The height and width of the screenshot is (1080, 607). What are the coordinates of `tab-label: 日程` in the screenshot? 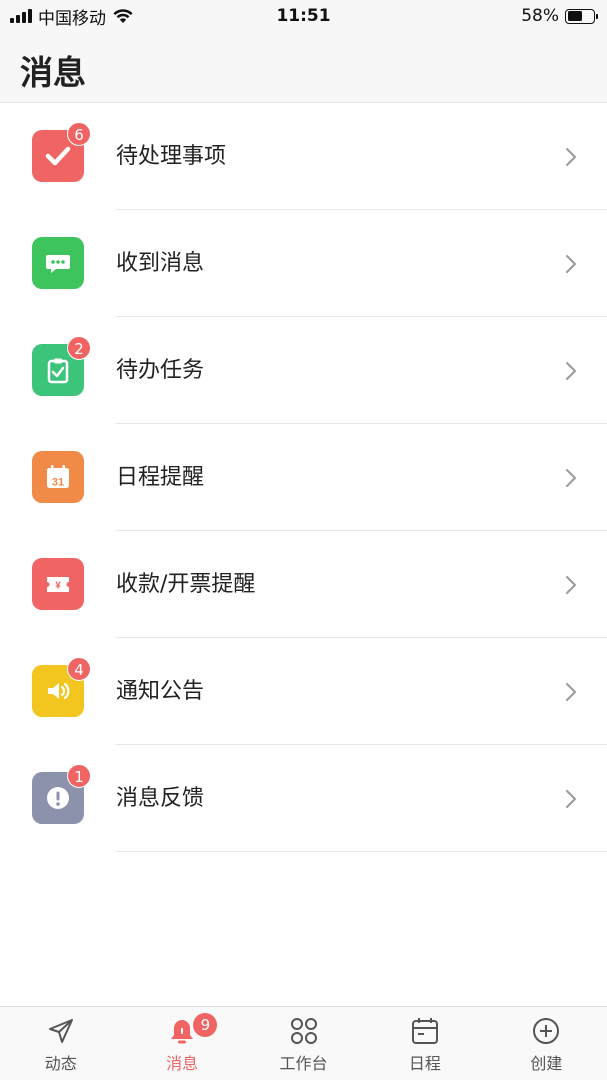 It's located at (424, 1063).